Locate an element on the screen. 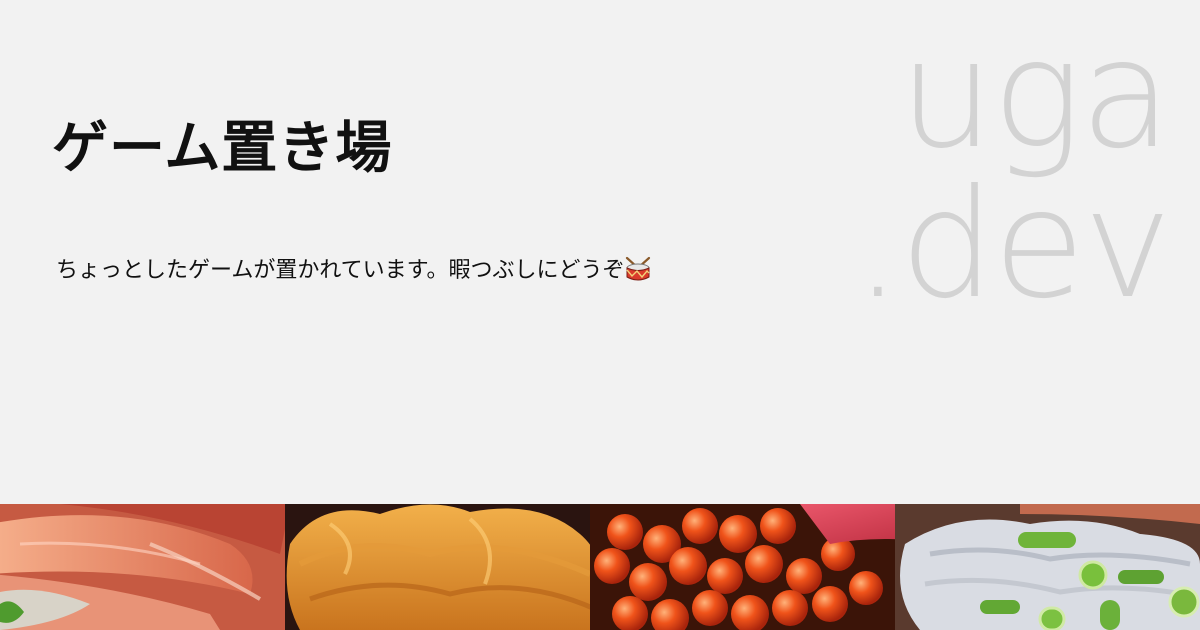 This screenshot has height=630, width=1200. logo-line-dev: .dev is located at coordinates (1013, 245).